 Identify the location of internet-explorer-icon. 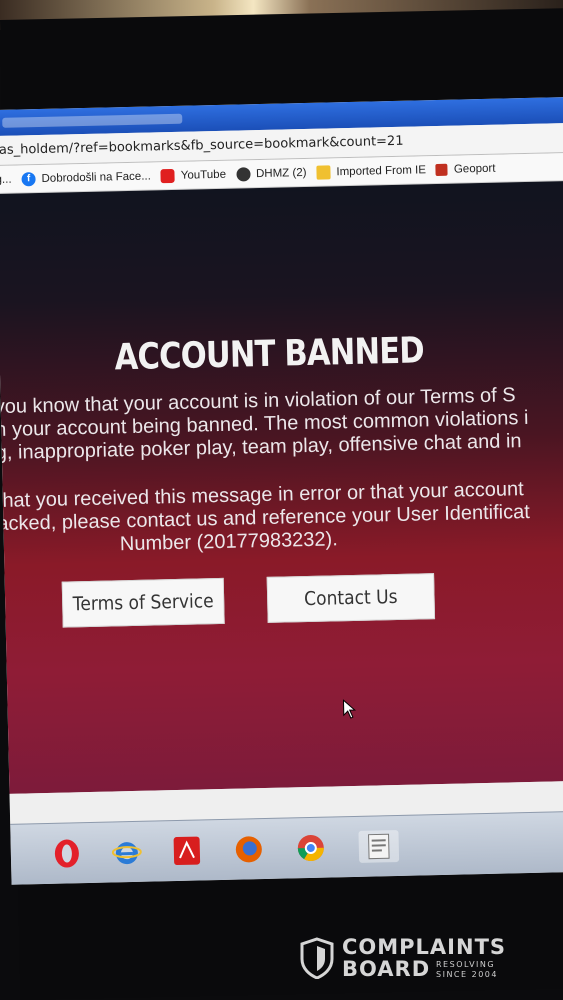
(127, 852).